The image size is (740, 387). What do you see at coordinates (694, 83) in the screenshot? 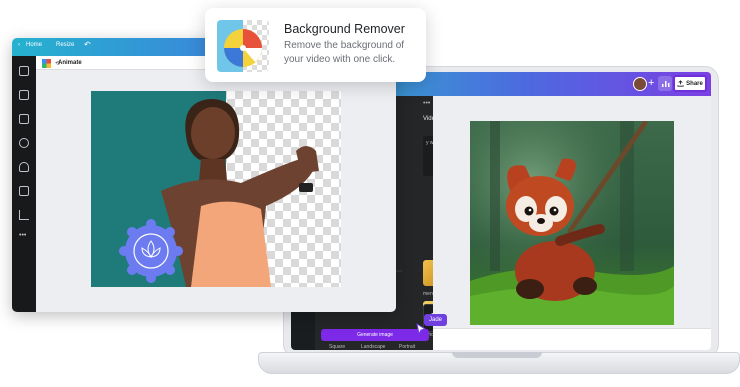
I see `share-label: Share` at bounding box center [694, 83].